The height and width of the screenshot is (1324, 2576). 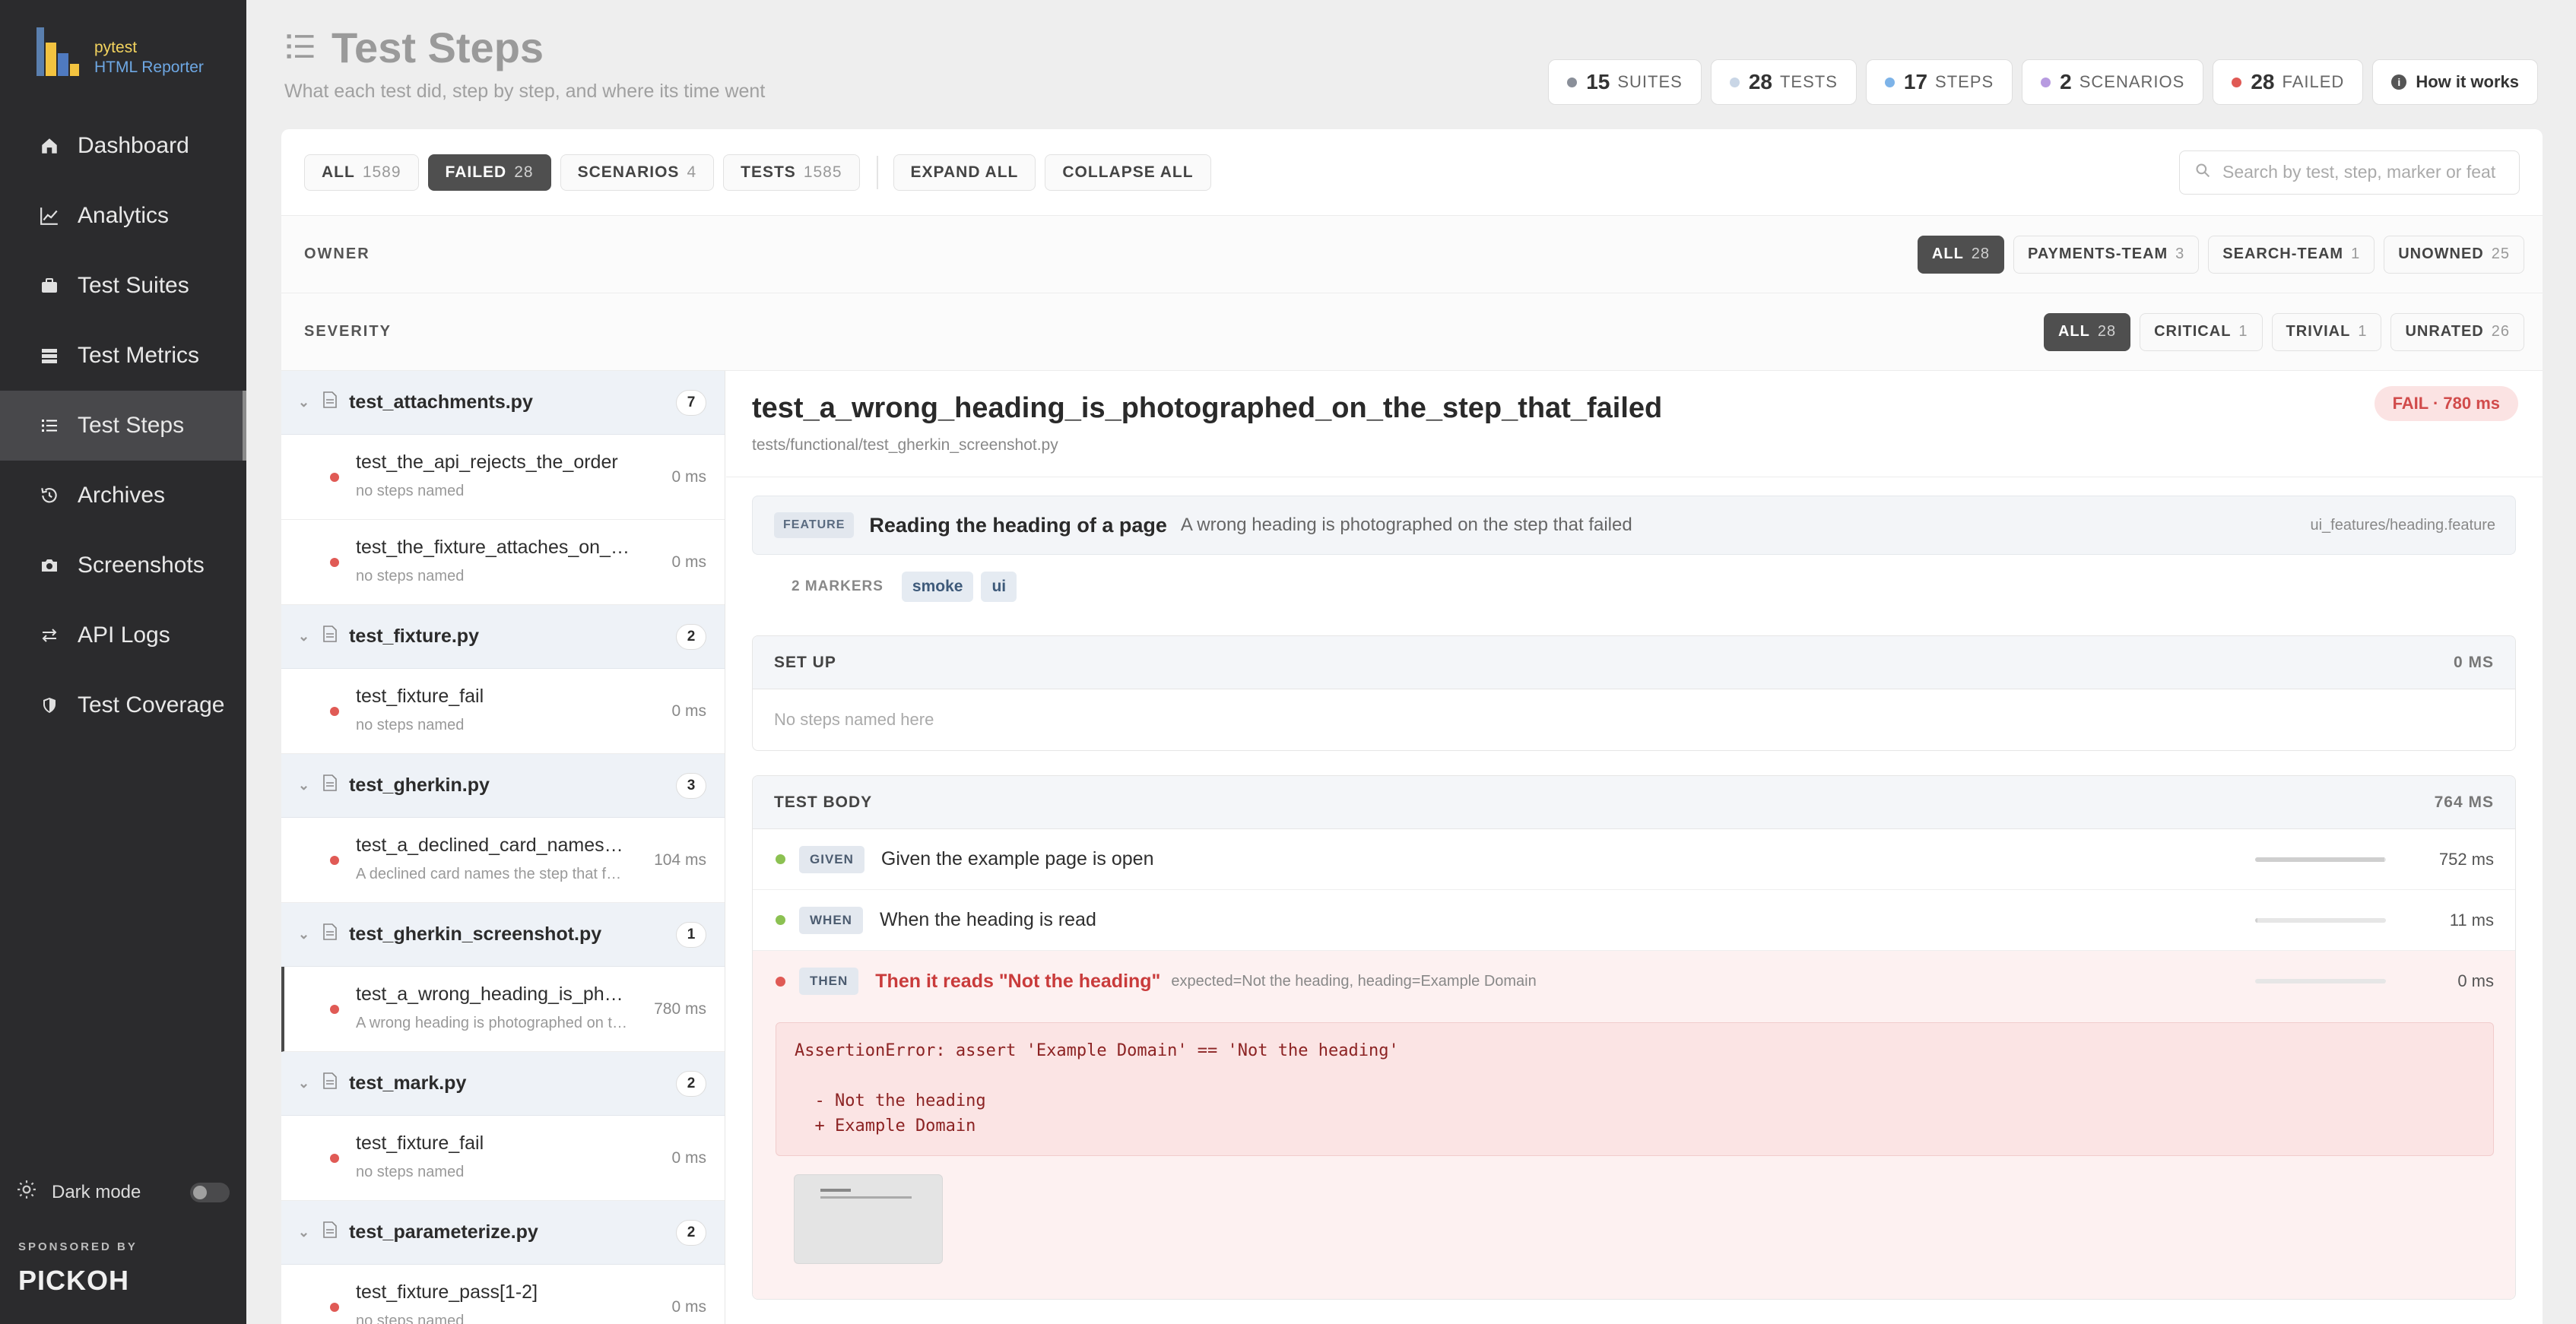 What do you see at coordinates (123, 146) in the screenshot?
I see `sidebar-item-dashboard: Dashboard` at bounding box center [123, 146].